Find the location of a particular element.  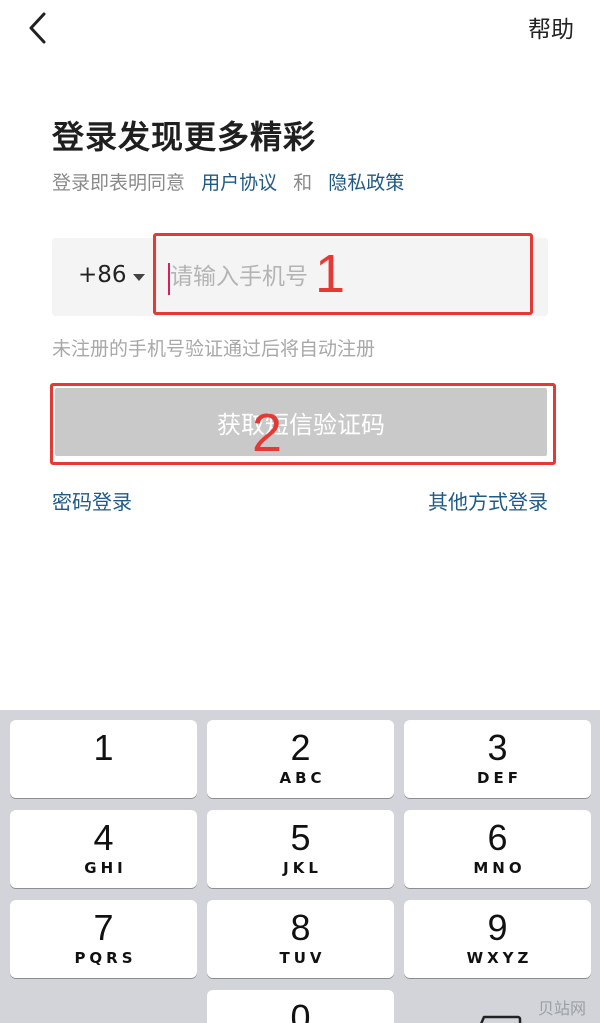

key-letters: GHI is located at coordinates (105, 868).